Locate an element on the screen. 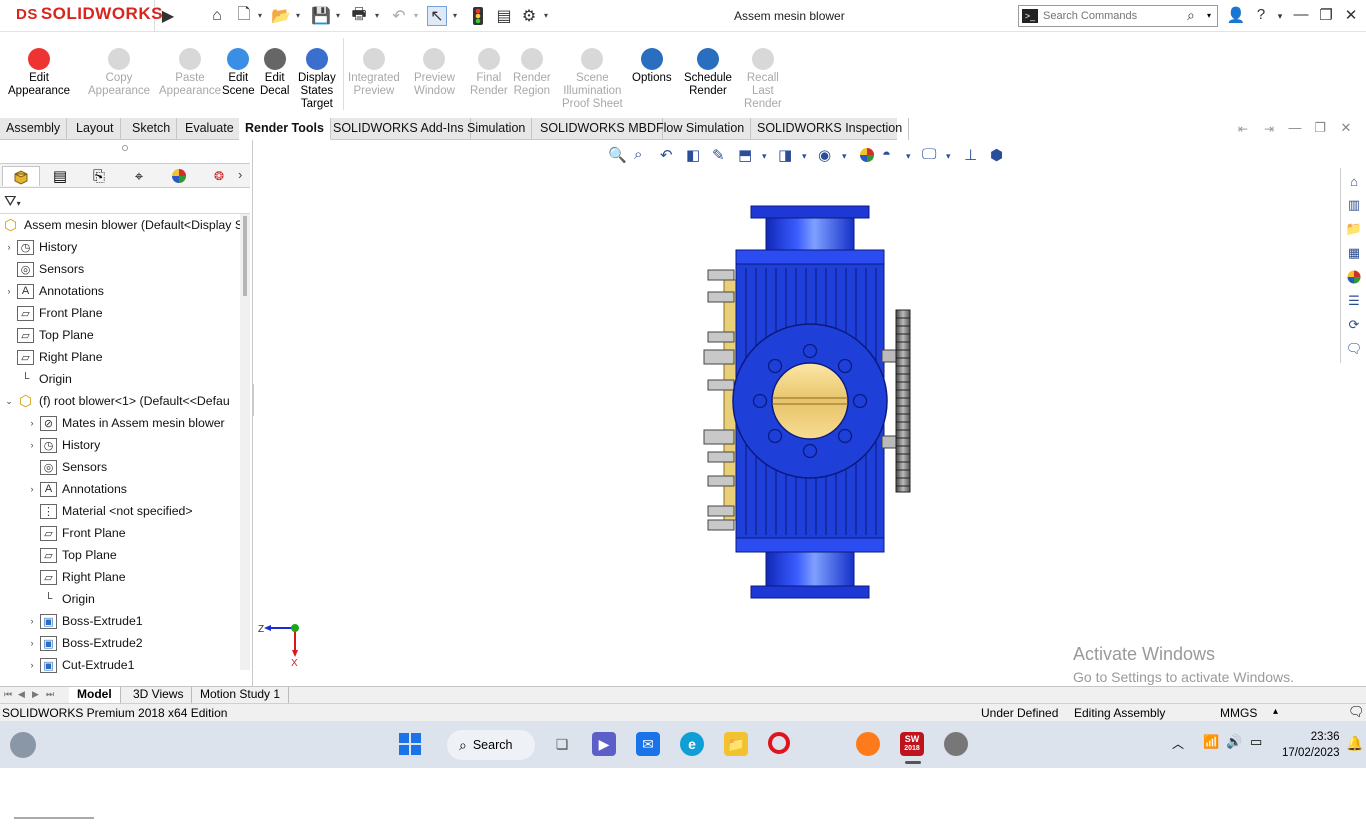  tree-node: ▱ Top Plane is located at coordinates (49, 335).